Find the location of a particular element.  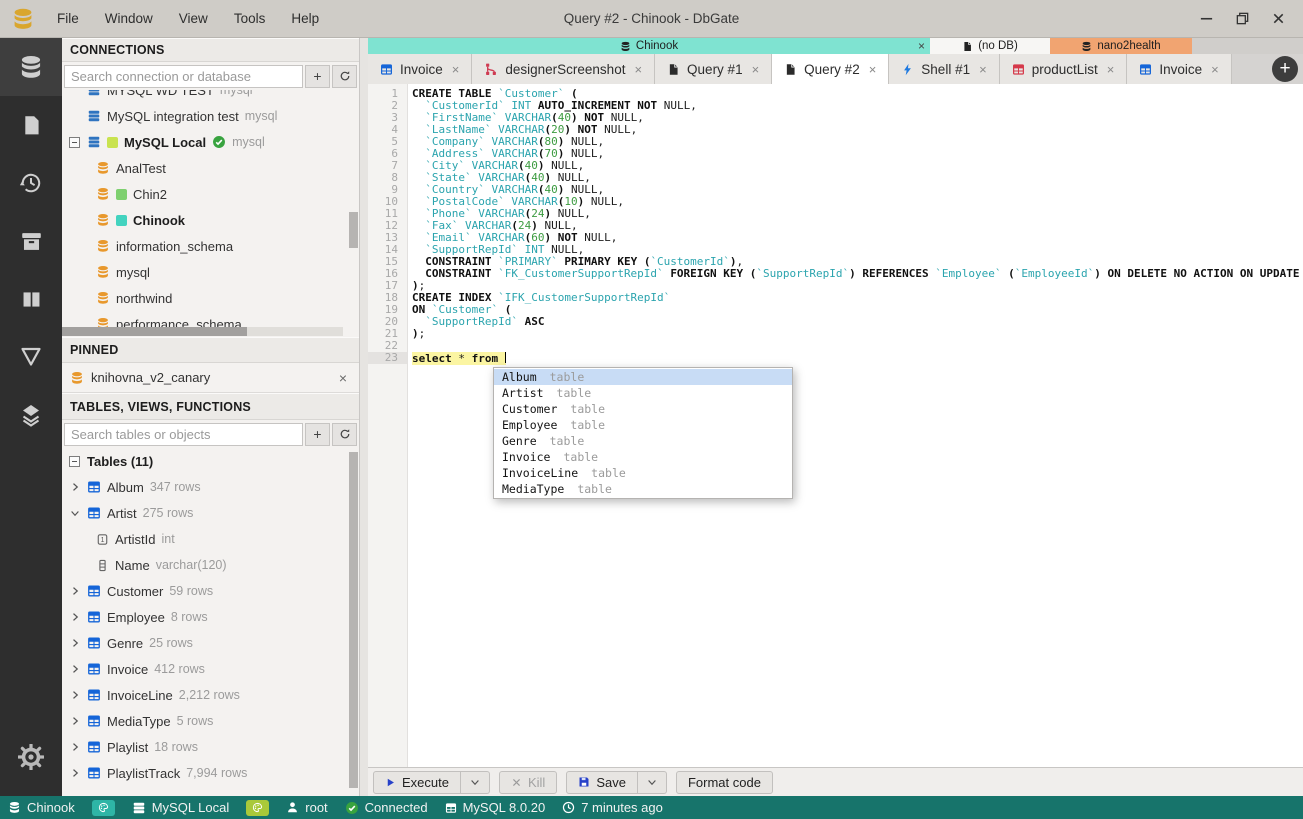

filter-icon is located at coordinates (31, 357).